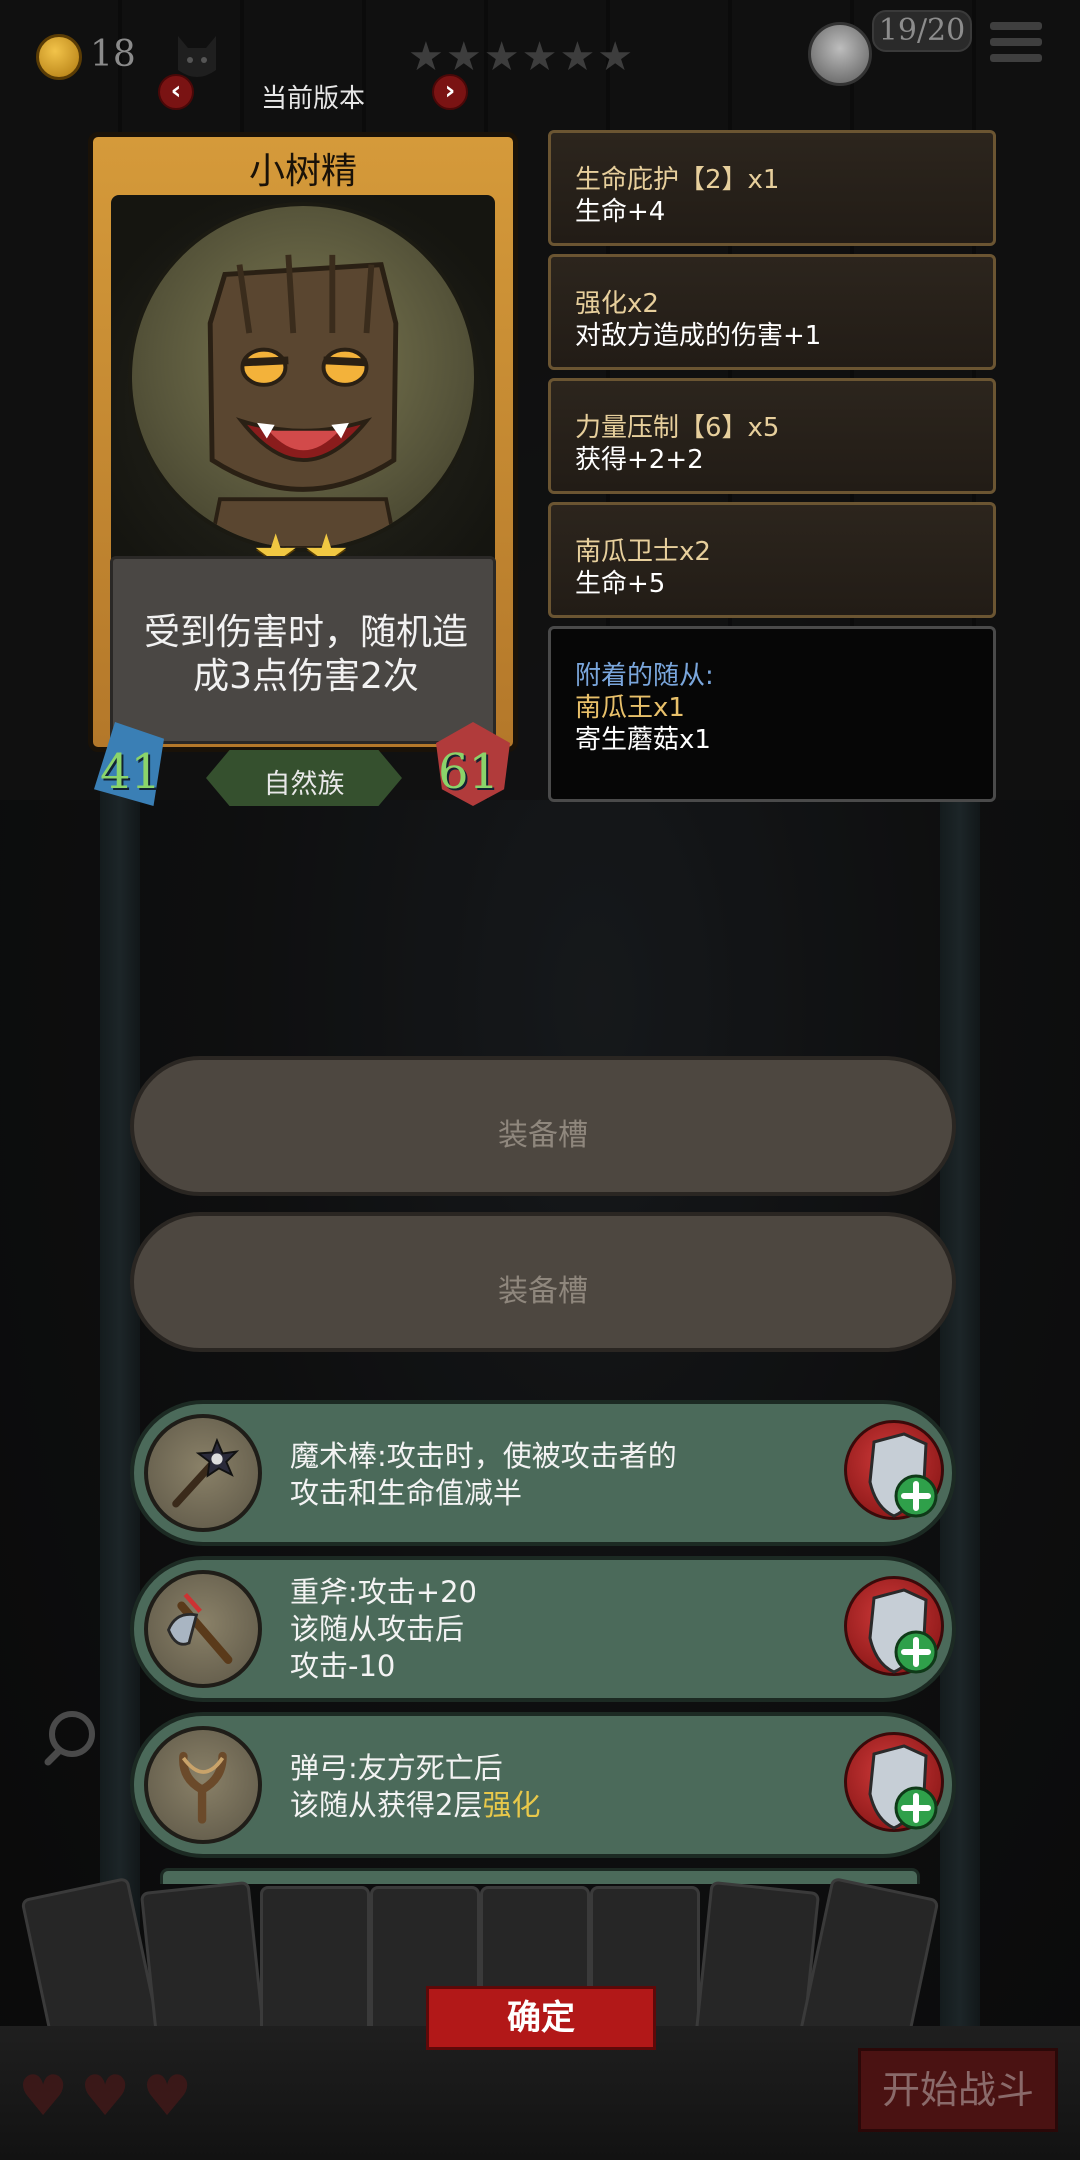 The width and height of the screenshot is (1080, 2160). I want to click on attack-value: 41, so click(131, 772).